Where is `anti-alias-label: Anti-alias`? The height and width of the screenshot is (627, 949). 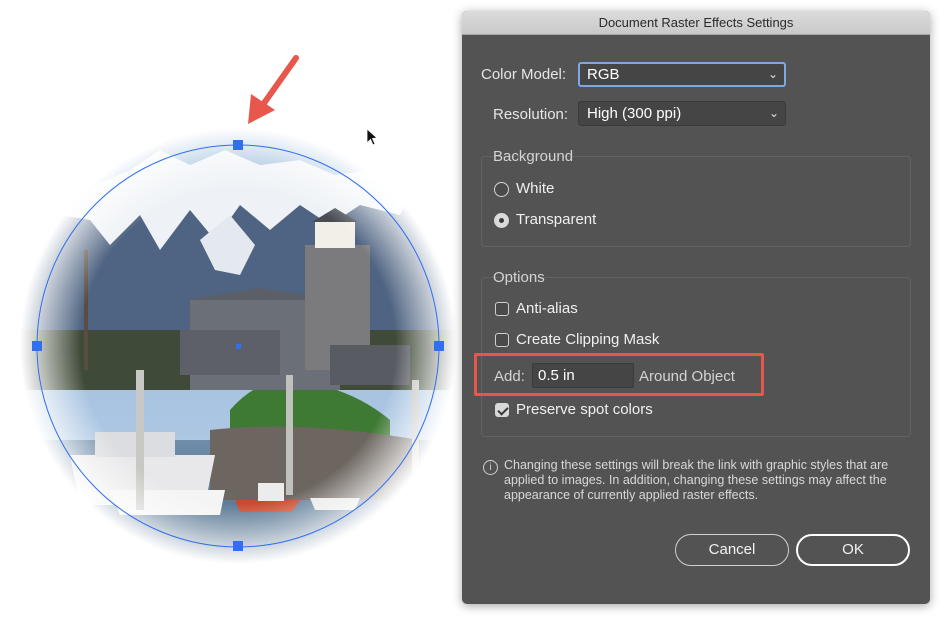
anti-alias-label: Anti-alias is located at coordinates (547, 308).